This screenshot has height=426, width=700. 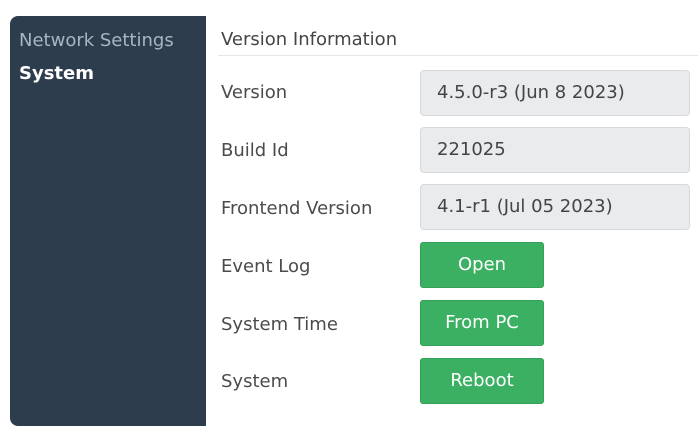 I want to click on event-log-label: Event Log, so click(x=266, y=266).